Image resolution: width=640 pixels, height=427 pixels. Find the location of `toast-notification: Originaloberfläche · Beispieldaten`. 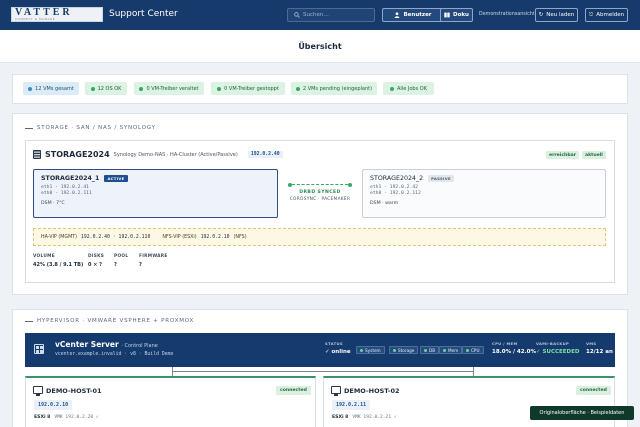

toast-notification: Originaloberfläche · Beispieldaten is located at coordinates (582, 413).